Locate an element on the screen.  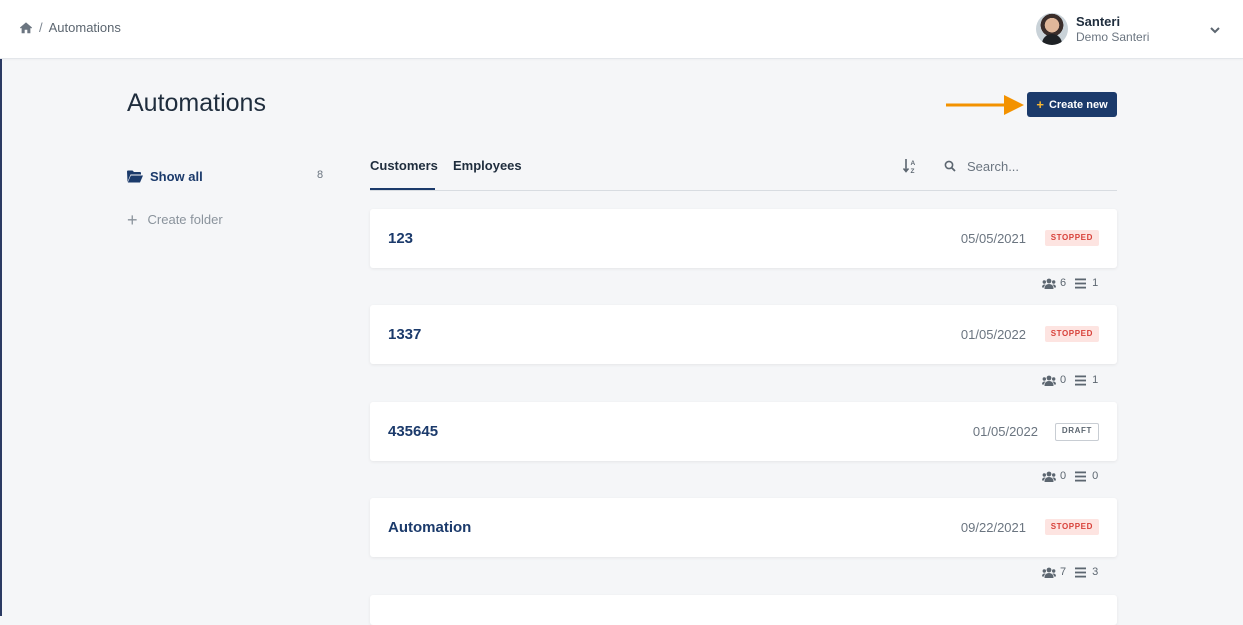
folder-open-icon is located at coordinates (135, 176).